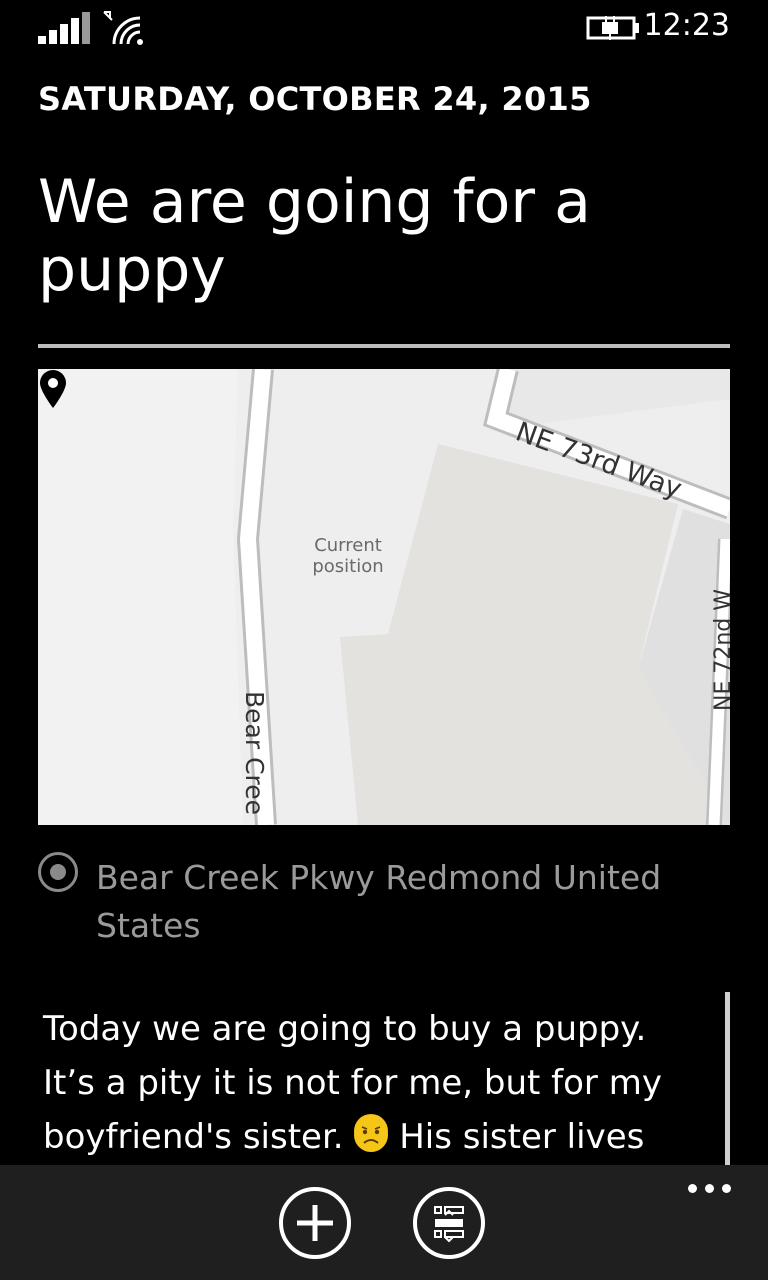  Describe the element at coordinates (193, 1137) in the screenshot. I see `body-line-3-start: boyfriend's sister.` at that location.